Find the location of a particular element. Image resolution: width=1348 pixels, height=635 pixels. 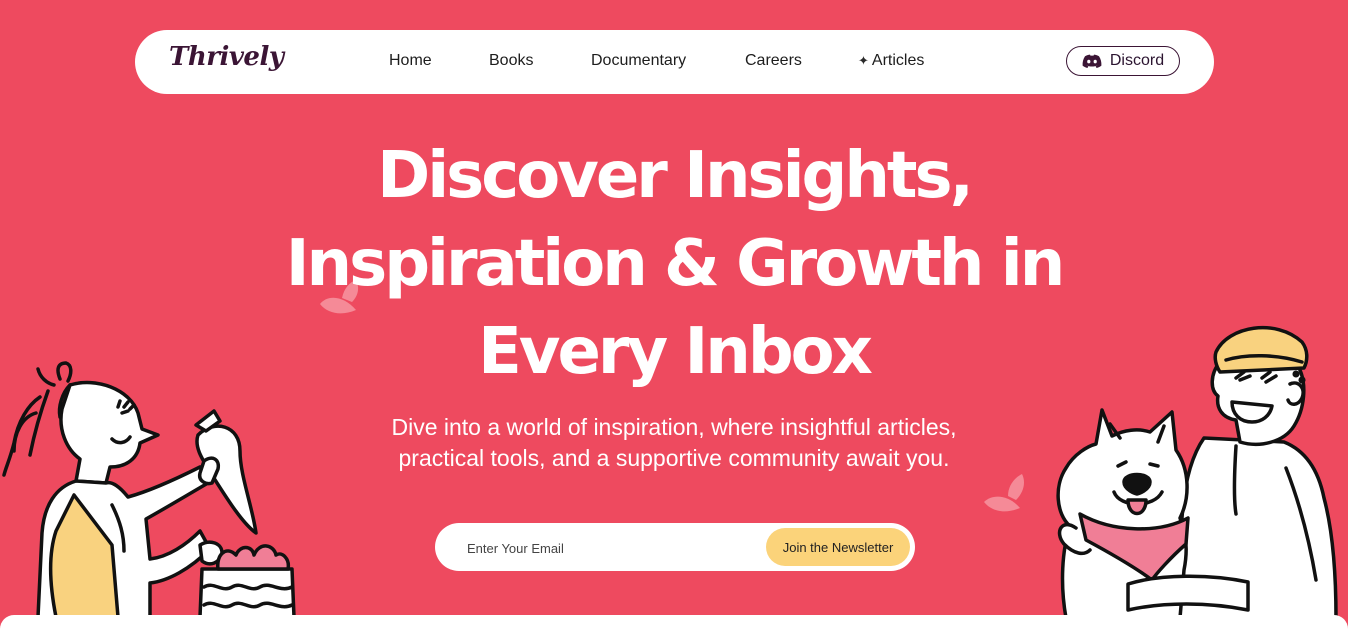

discord-button: Discord is located at coordinates (1123, 61).